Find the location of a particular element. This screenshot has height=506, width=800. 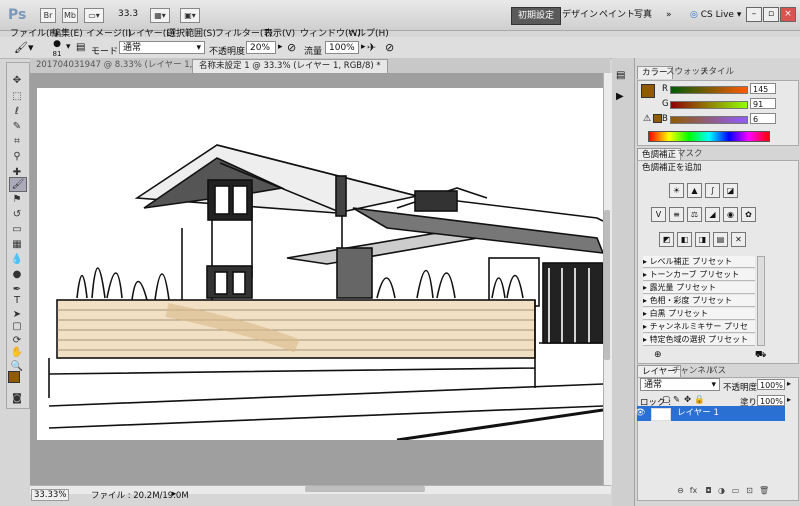

r-slider is located at coordinates (709, 90).